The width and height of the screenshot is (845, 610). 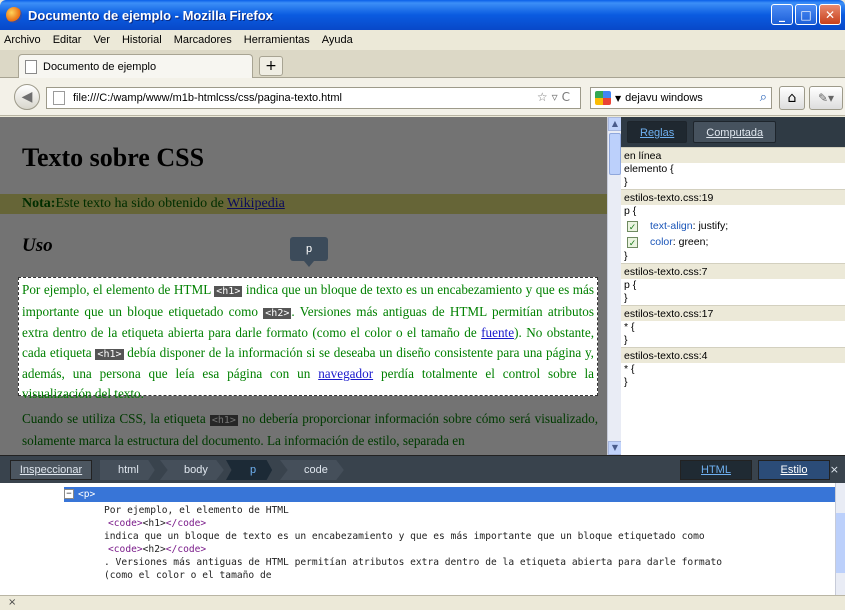 What do you see at coordinates (449, 494) in the screenshot?
I see `selected-node: <p>` at bounding box center [449, 494].